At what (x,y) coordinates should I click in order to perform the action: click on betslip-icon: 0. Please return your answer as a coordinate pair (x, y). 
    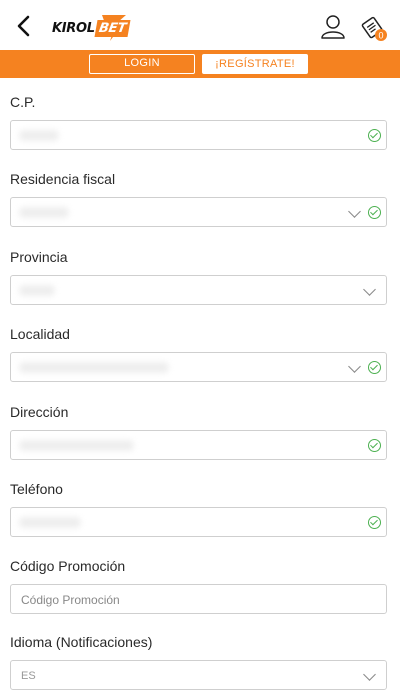
    Looking at the image, I should click on (374, 28).